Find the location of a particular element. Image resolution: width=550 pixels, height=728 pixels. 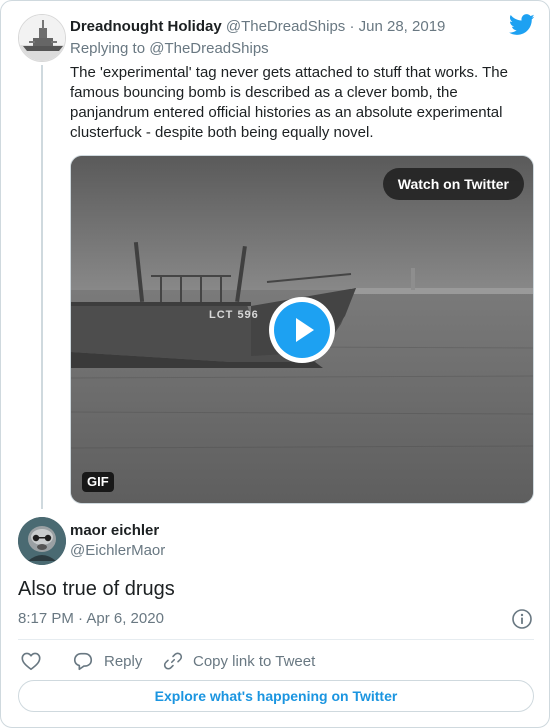

twitter-bird-icon is located at coordinates (522, 25).